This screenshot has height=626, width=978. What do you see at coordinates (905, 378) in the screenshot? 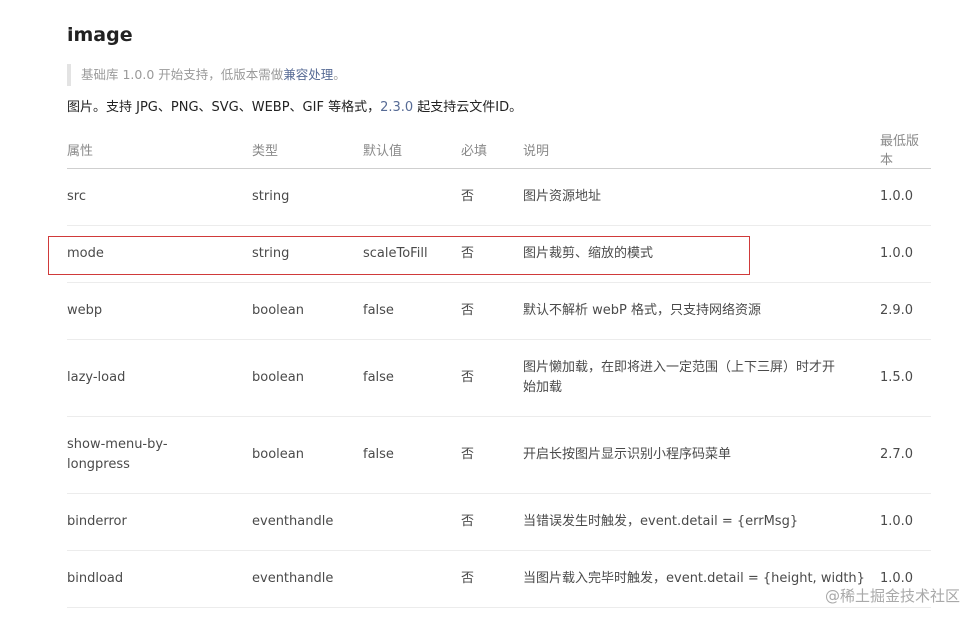
I see `cell-version: 1.5.0` at bounding box center [905, 378].